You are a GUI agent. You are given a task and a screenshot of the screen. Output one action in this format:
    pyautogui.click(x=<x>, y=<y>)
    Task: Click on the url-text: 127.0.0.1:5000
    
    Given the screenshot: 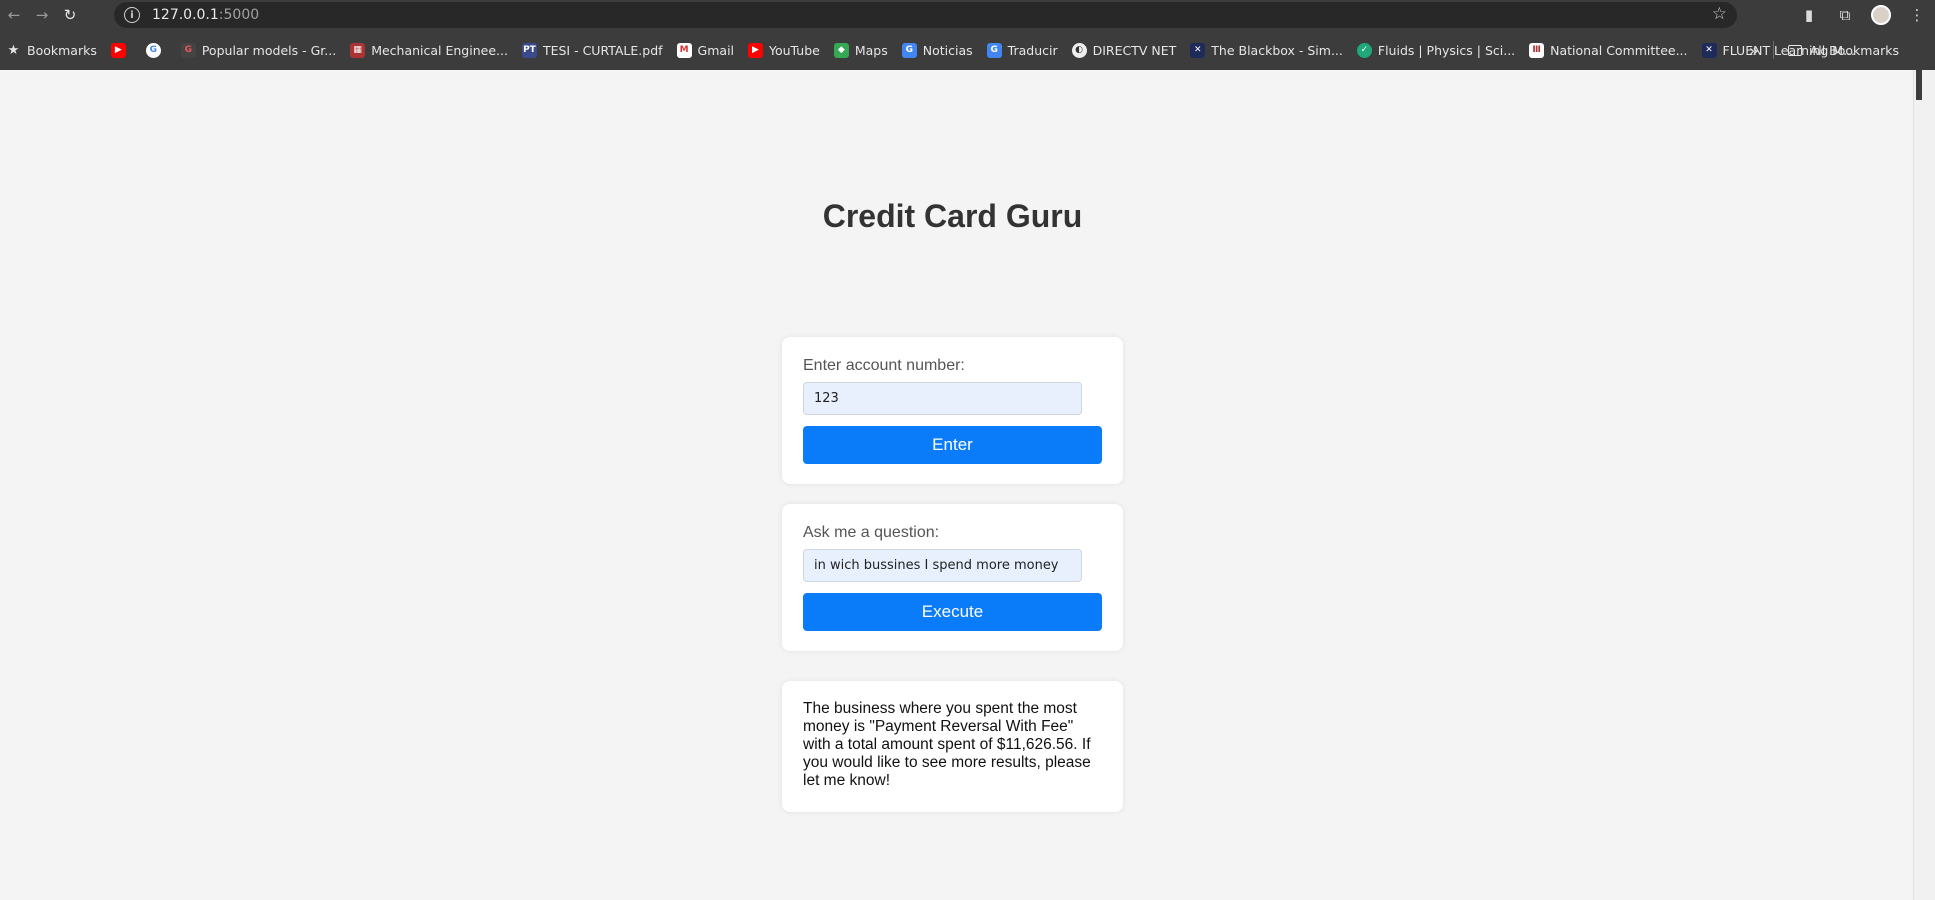 What is the action you would take?
    pyautogui.click(x=205, y=15)
    